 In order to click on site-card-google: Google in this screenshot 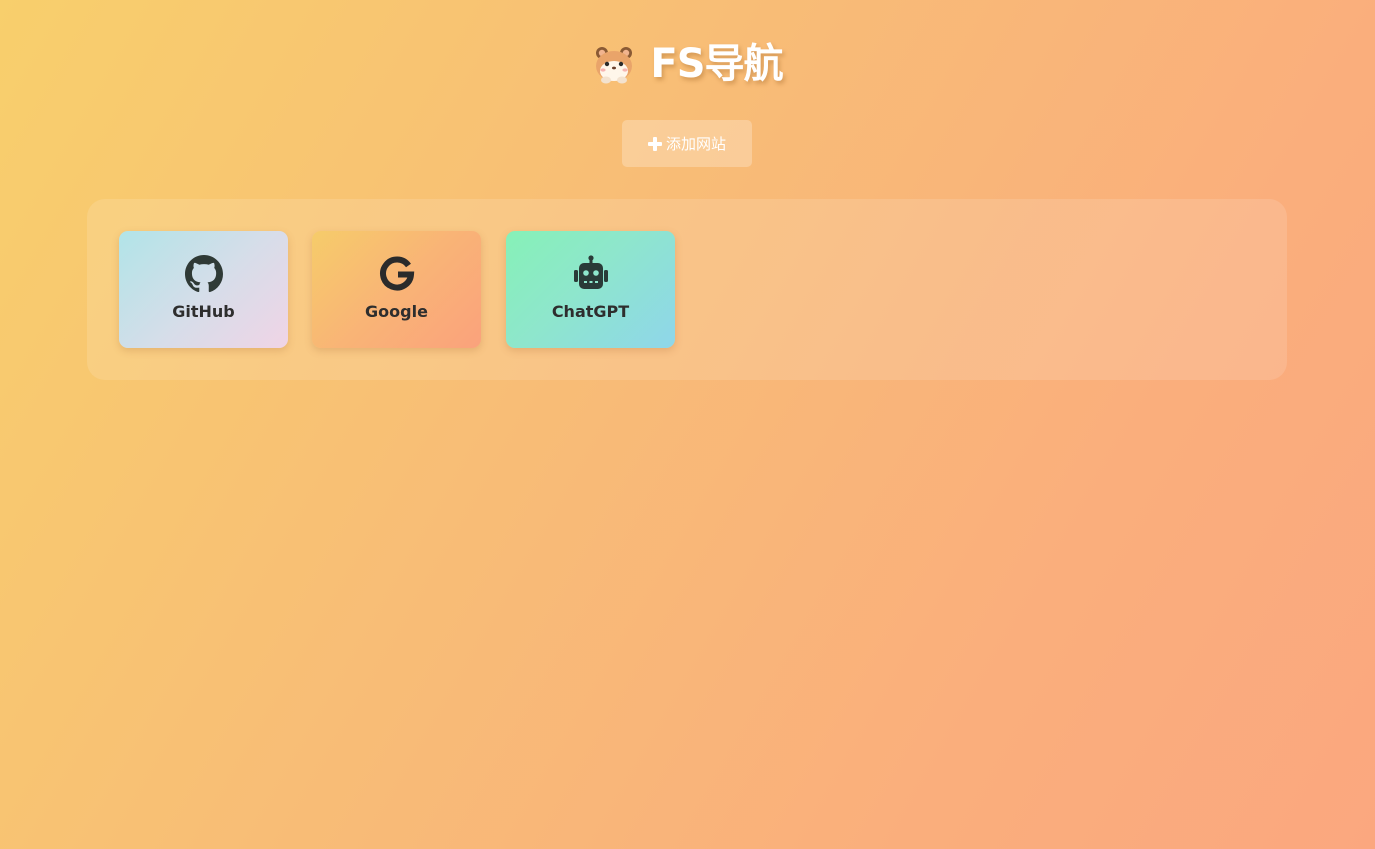, I will do `click(396, 289)`.